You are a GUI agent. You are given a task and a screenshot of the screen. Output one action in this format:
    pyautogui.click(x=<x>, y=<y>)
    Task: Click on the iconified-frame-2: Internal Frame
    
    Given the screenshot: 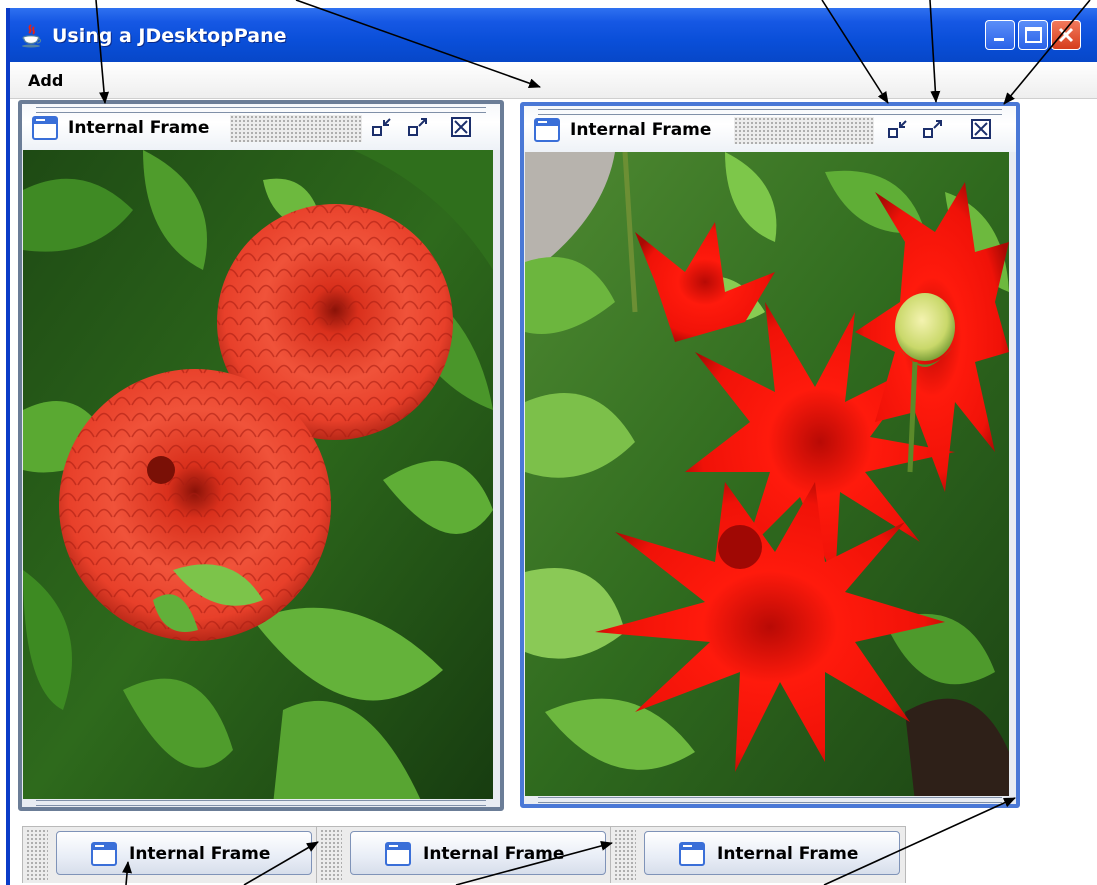 What is the action you would take?
    pyautogui.click(x=464, y=854)
    